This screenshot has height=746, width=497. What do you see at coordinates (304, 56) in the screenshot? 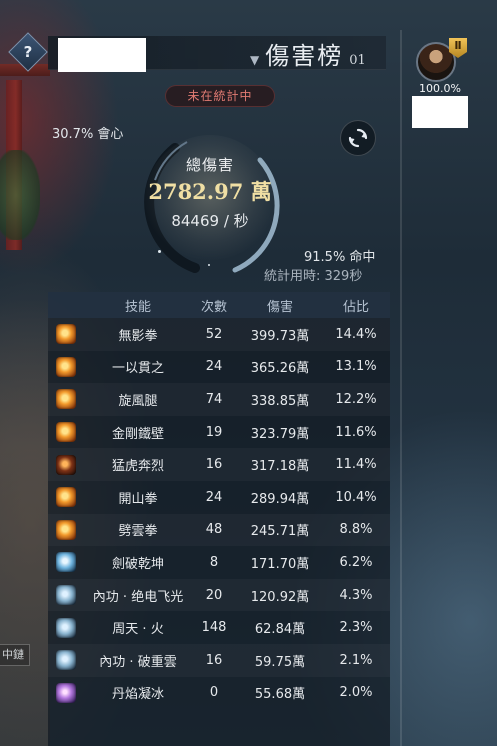
I see `page-title: 傷害榜` at bounding box center [304, 56].